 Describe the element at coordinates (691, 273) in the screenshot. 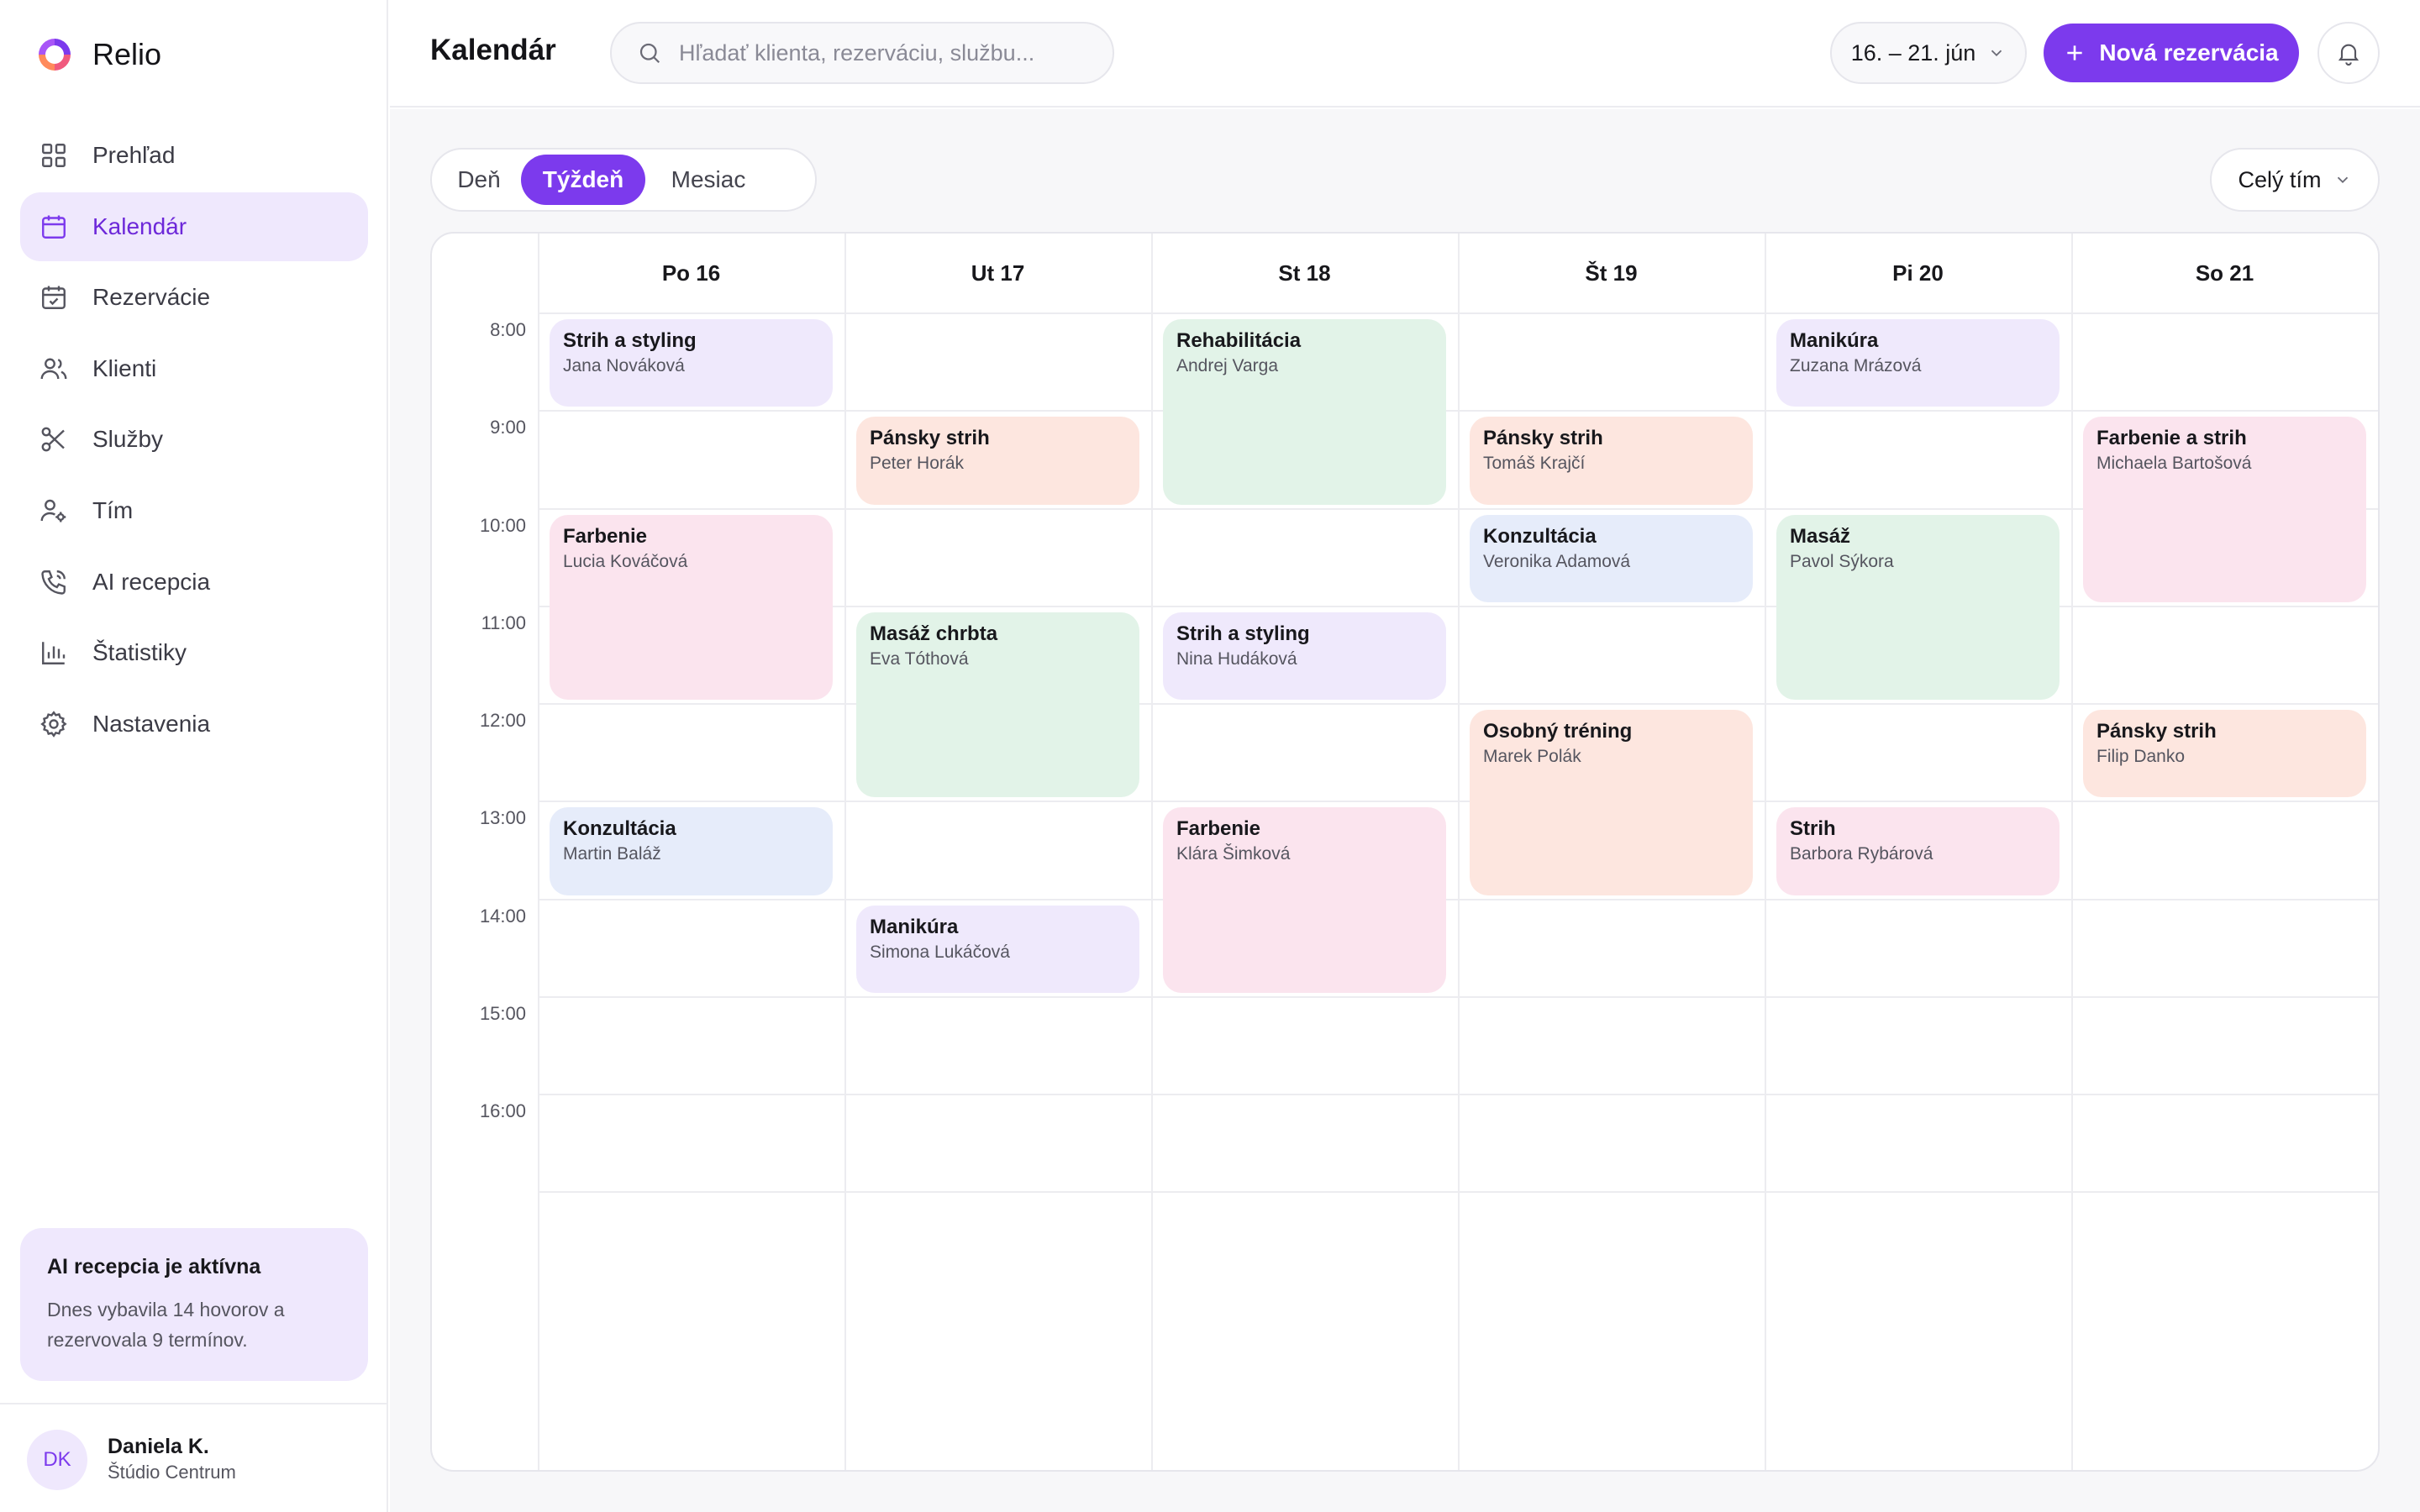

I see `day-header: Po 16` at that location.